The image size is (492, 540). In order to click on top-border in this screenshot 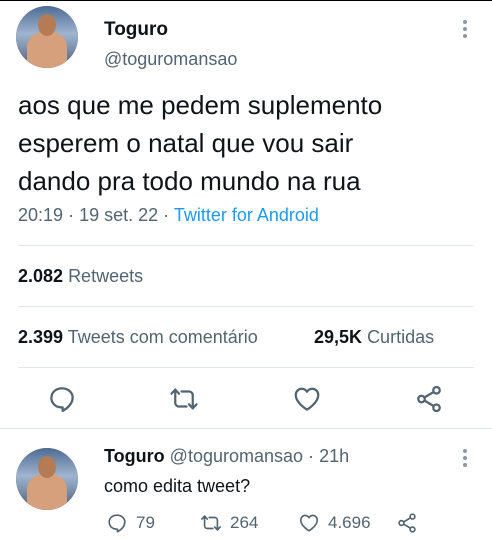, I will do `click(246, 0)`.